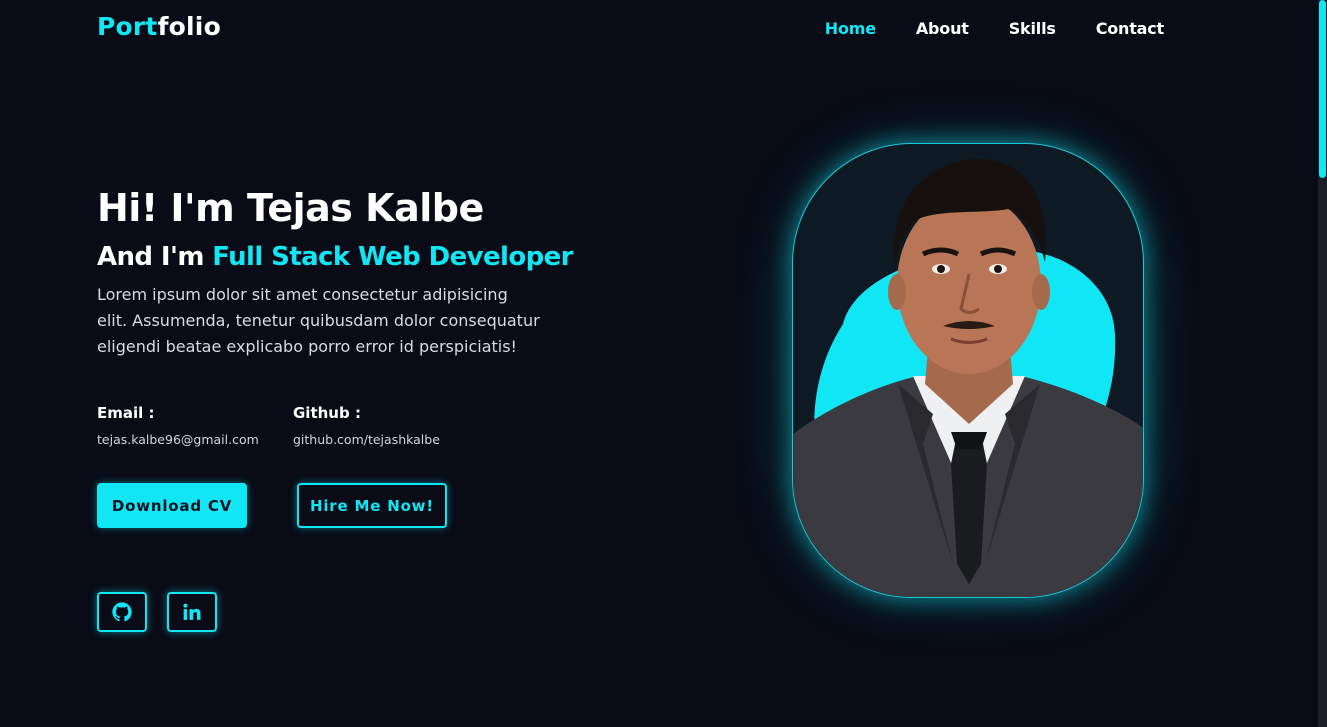  What do you see at coordinates (290, 208) in the screenshot?
I see `hero-title: Hi! I'm Tejas Kalbe` at bounding box center [290, 208].